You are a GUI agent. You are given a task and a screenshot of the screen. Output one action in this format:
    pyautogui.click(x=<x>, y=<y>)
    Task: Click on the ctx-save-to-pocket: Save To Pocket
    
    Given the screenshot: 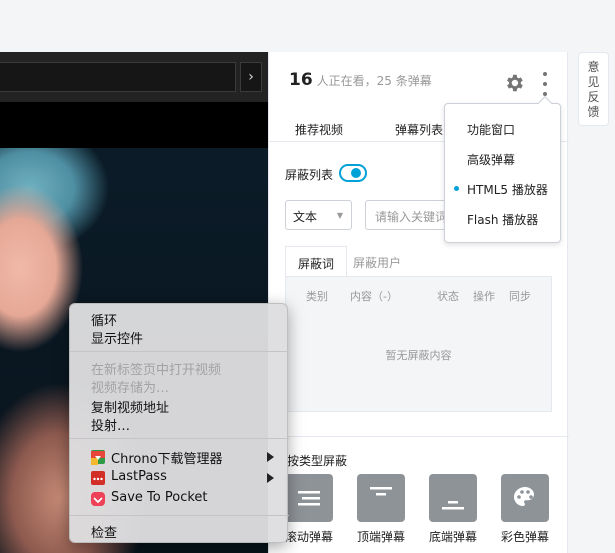 What is the action you would take?
    pyautogui.click(x=159, y=497)
    